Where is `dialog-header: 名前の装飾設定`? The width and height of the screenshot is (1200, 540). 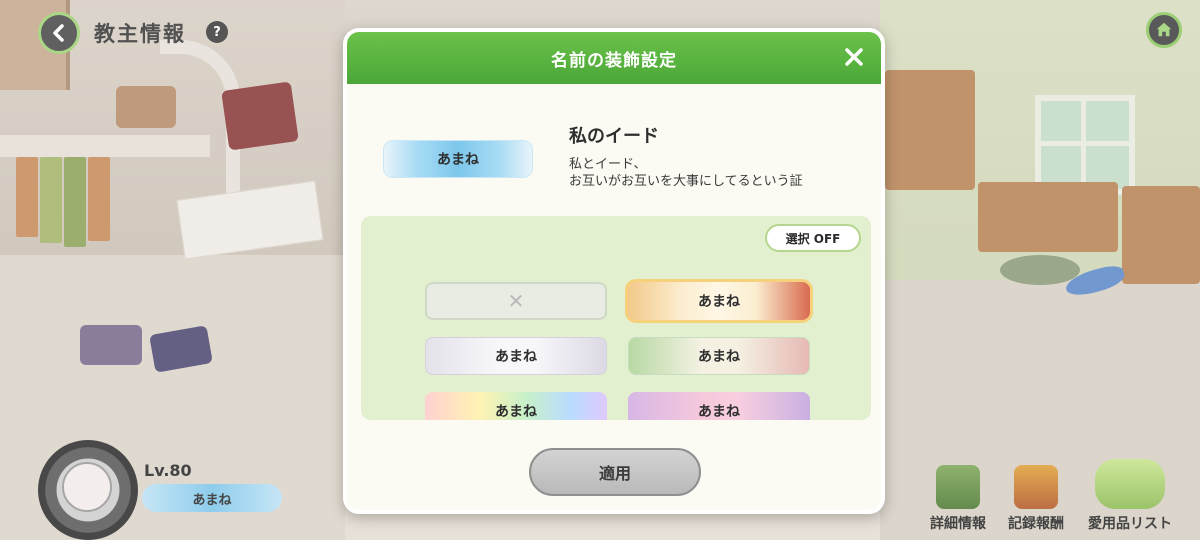 dialog-header: 名前の装飾設定 is located at coordinates (614, 58).